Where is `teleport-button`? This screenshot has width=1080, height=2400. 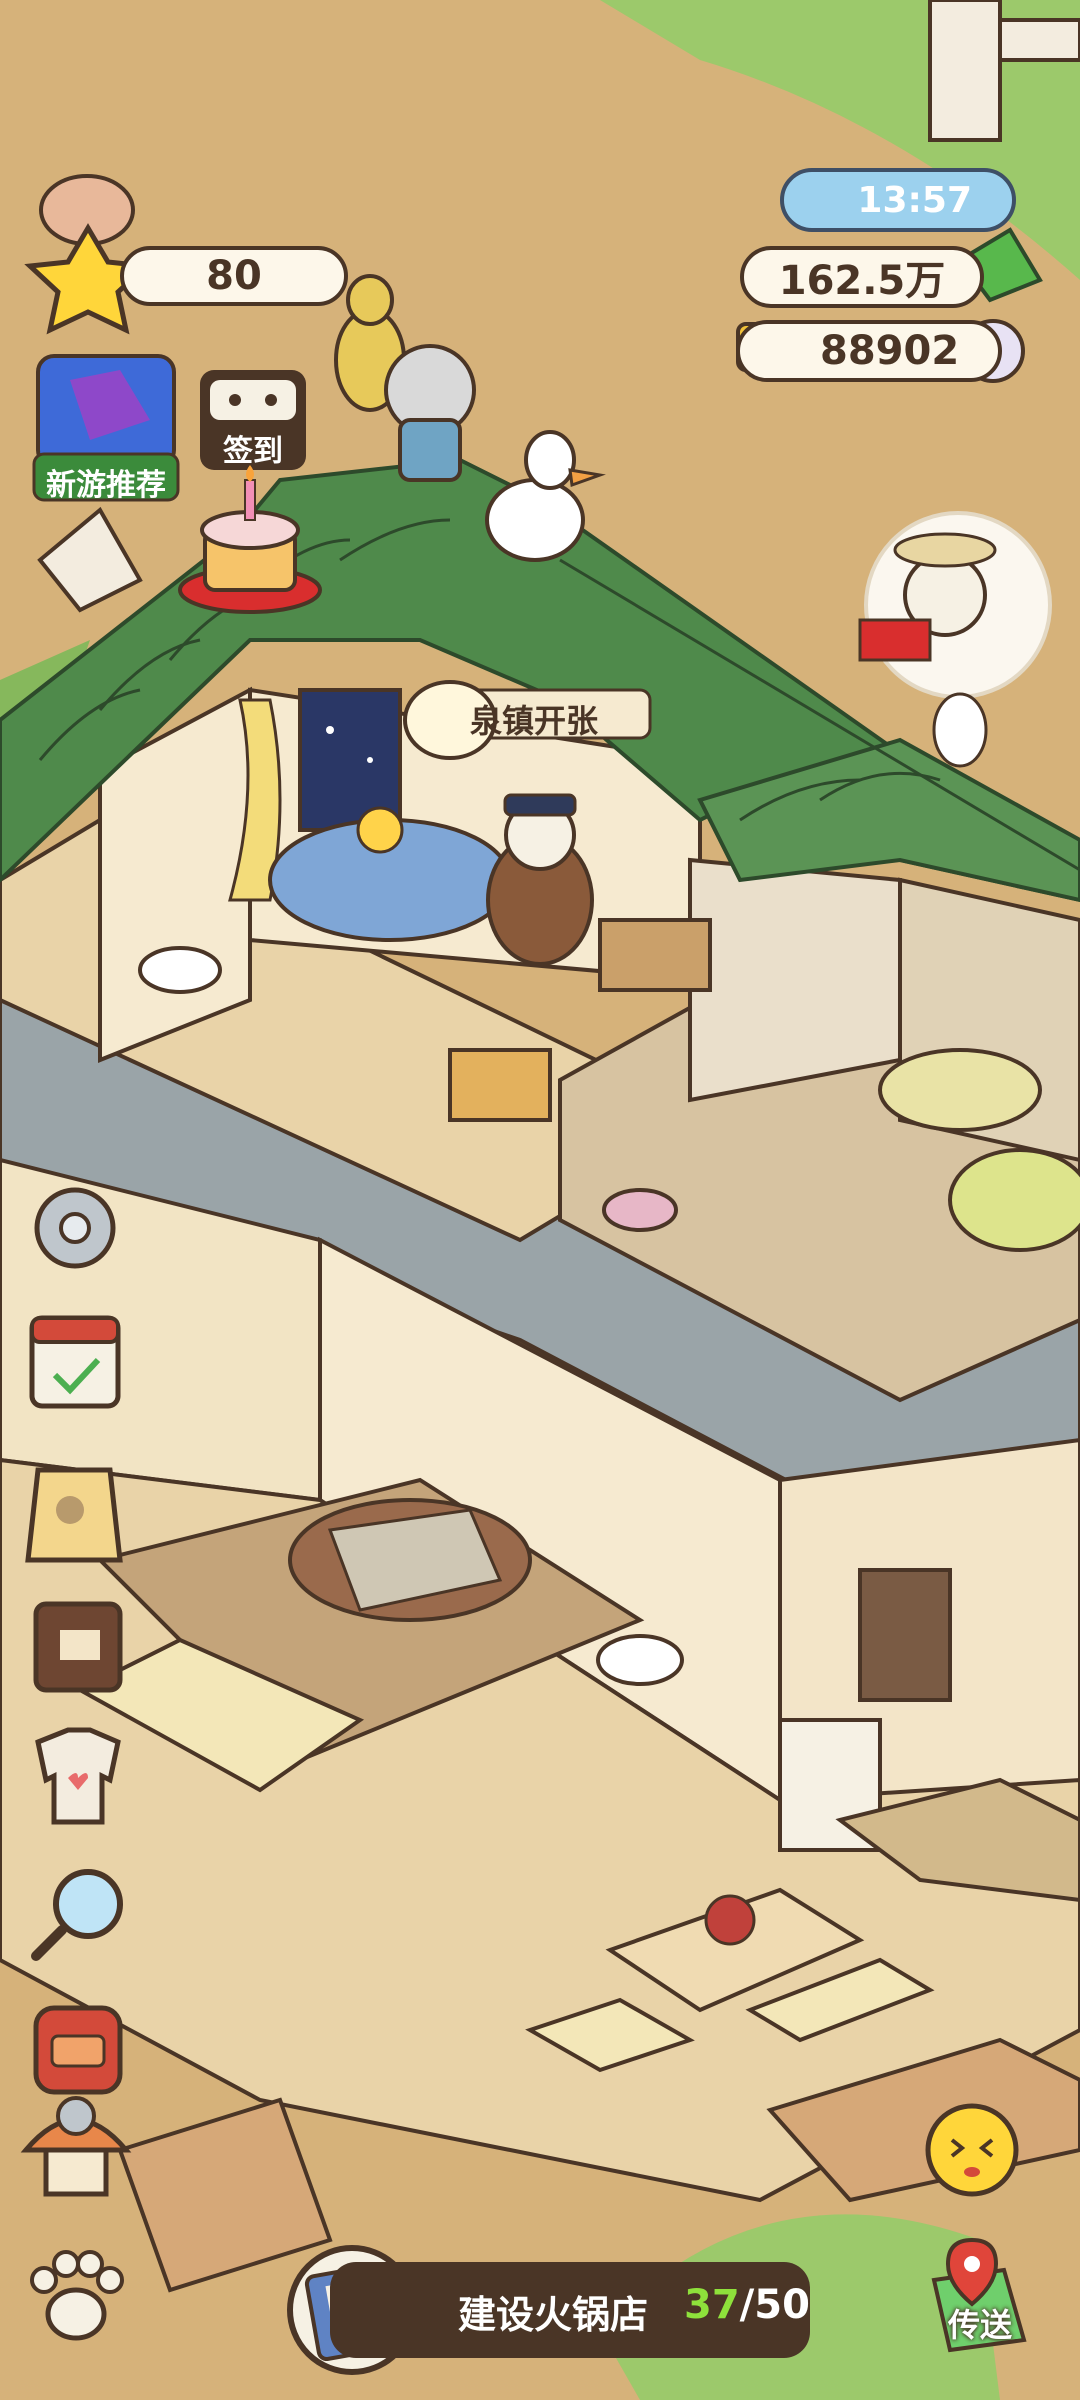
teleport-button is located at coordinates (978, 2299).